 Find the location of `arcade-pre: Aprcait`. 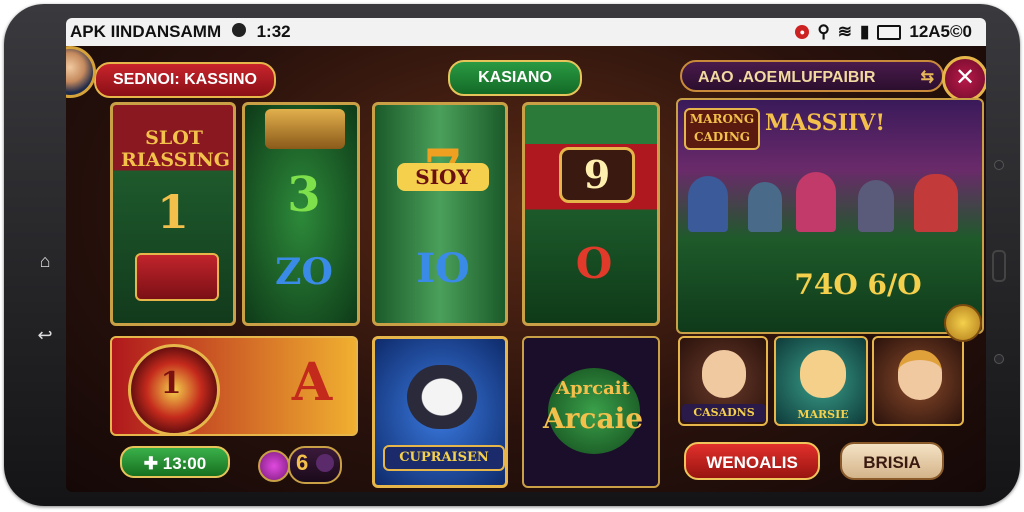

arcade-pre: Aprcait is located at coordinates (593, 388).